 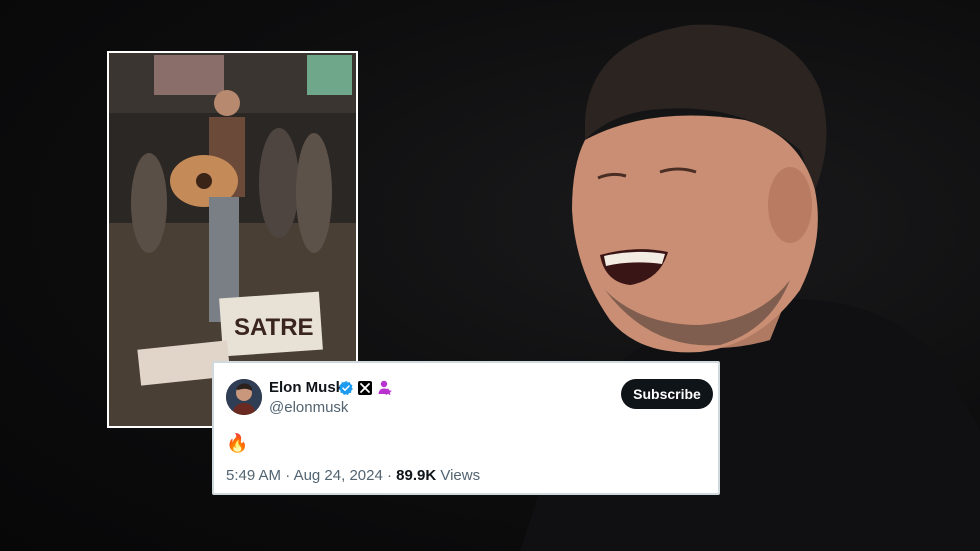 I want to click on tweet-text: 🔥, so click(x=237, y=443).